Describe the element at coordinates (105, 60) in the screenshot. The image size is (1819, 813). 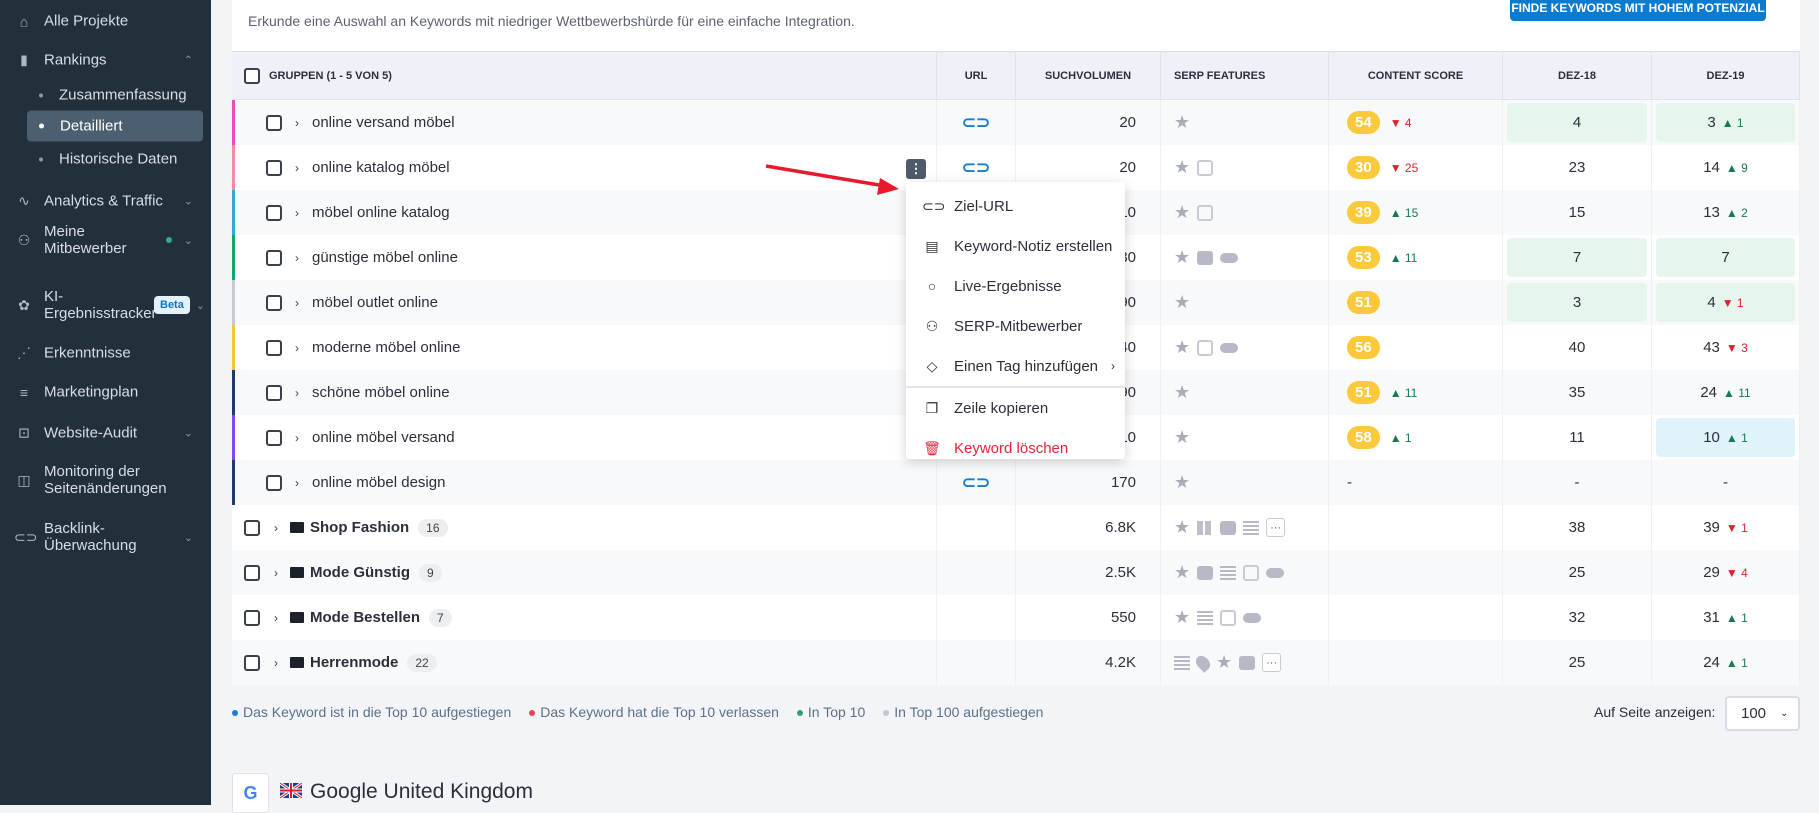
I see `sidebar-item-rankings: ▮ Rankings ⌃` at that location.